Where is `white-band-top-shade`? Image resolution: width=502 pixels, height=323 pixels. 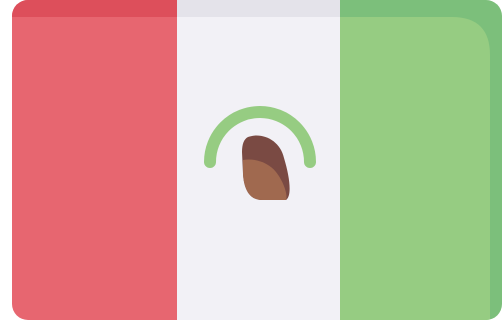 white-band-top-shade is located at coordinates (258, 8).